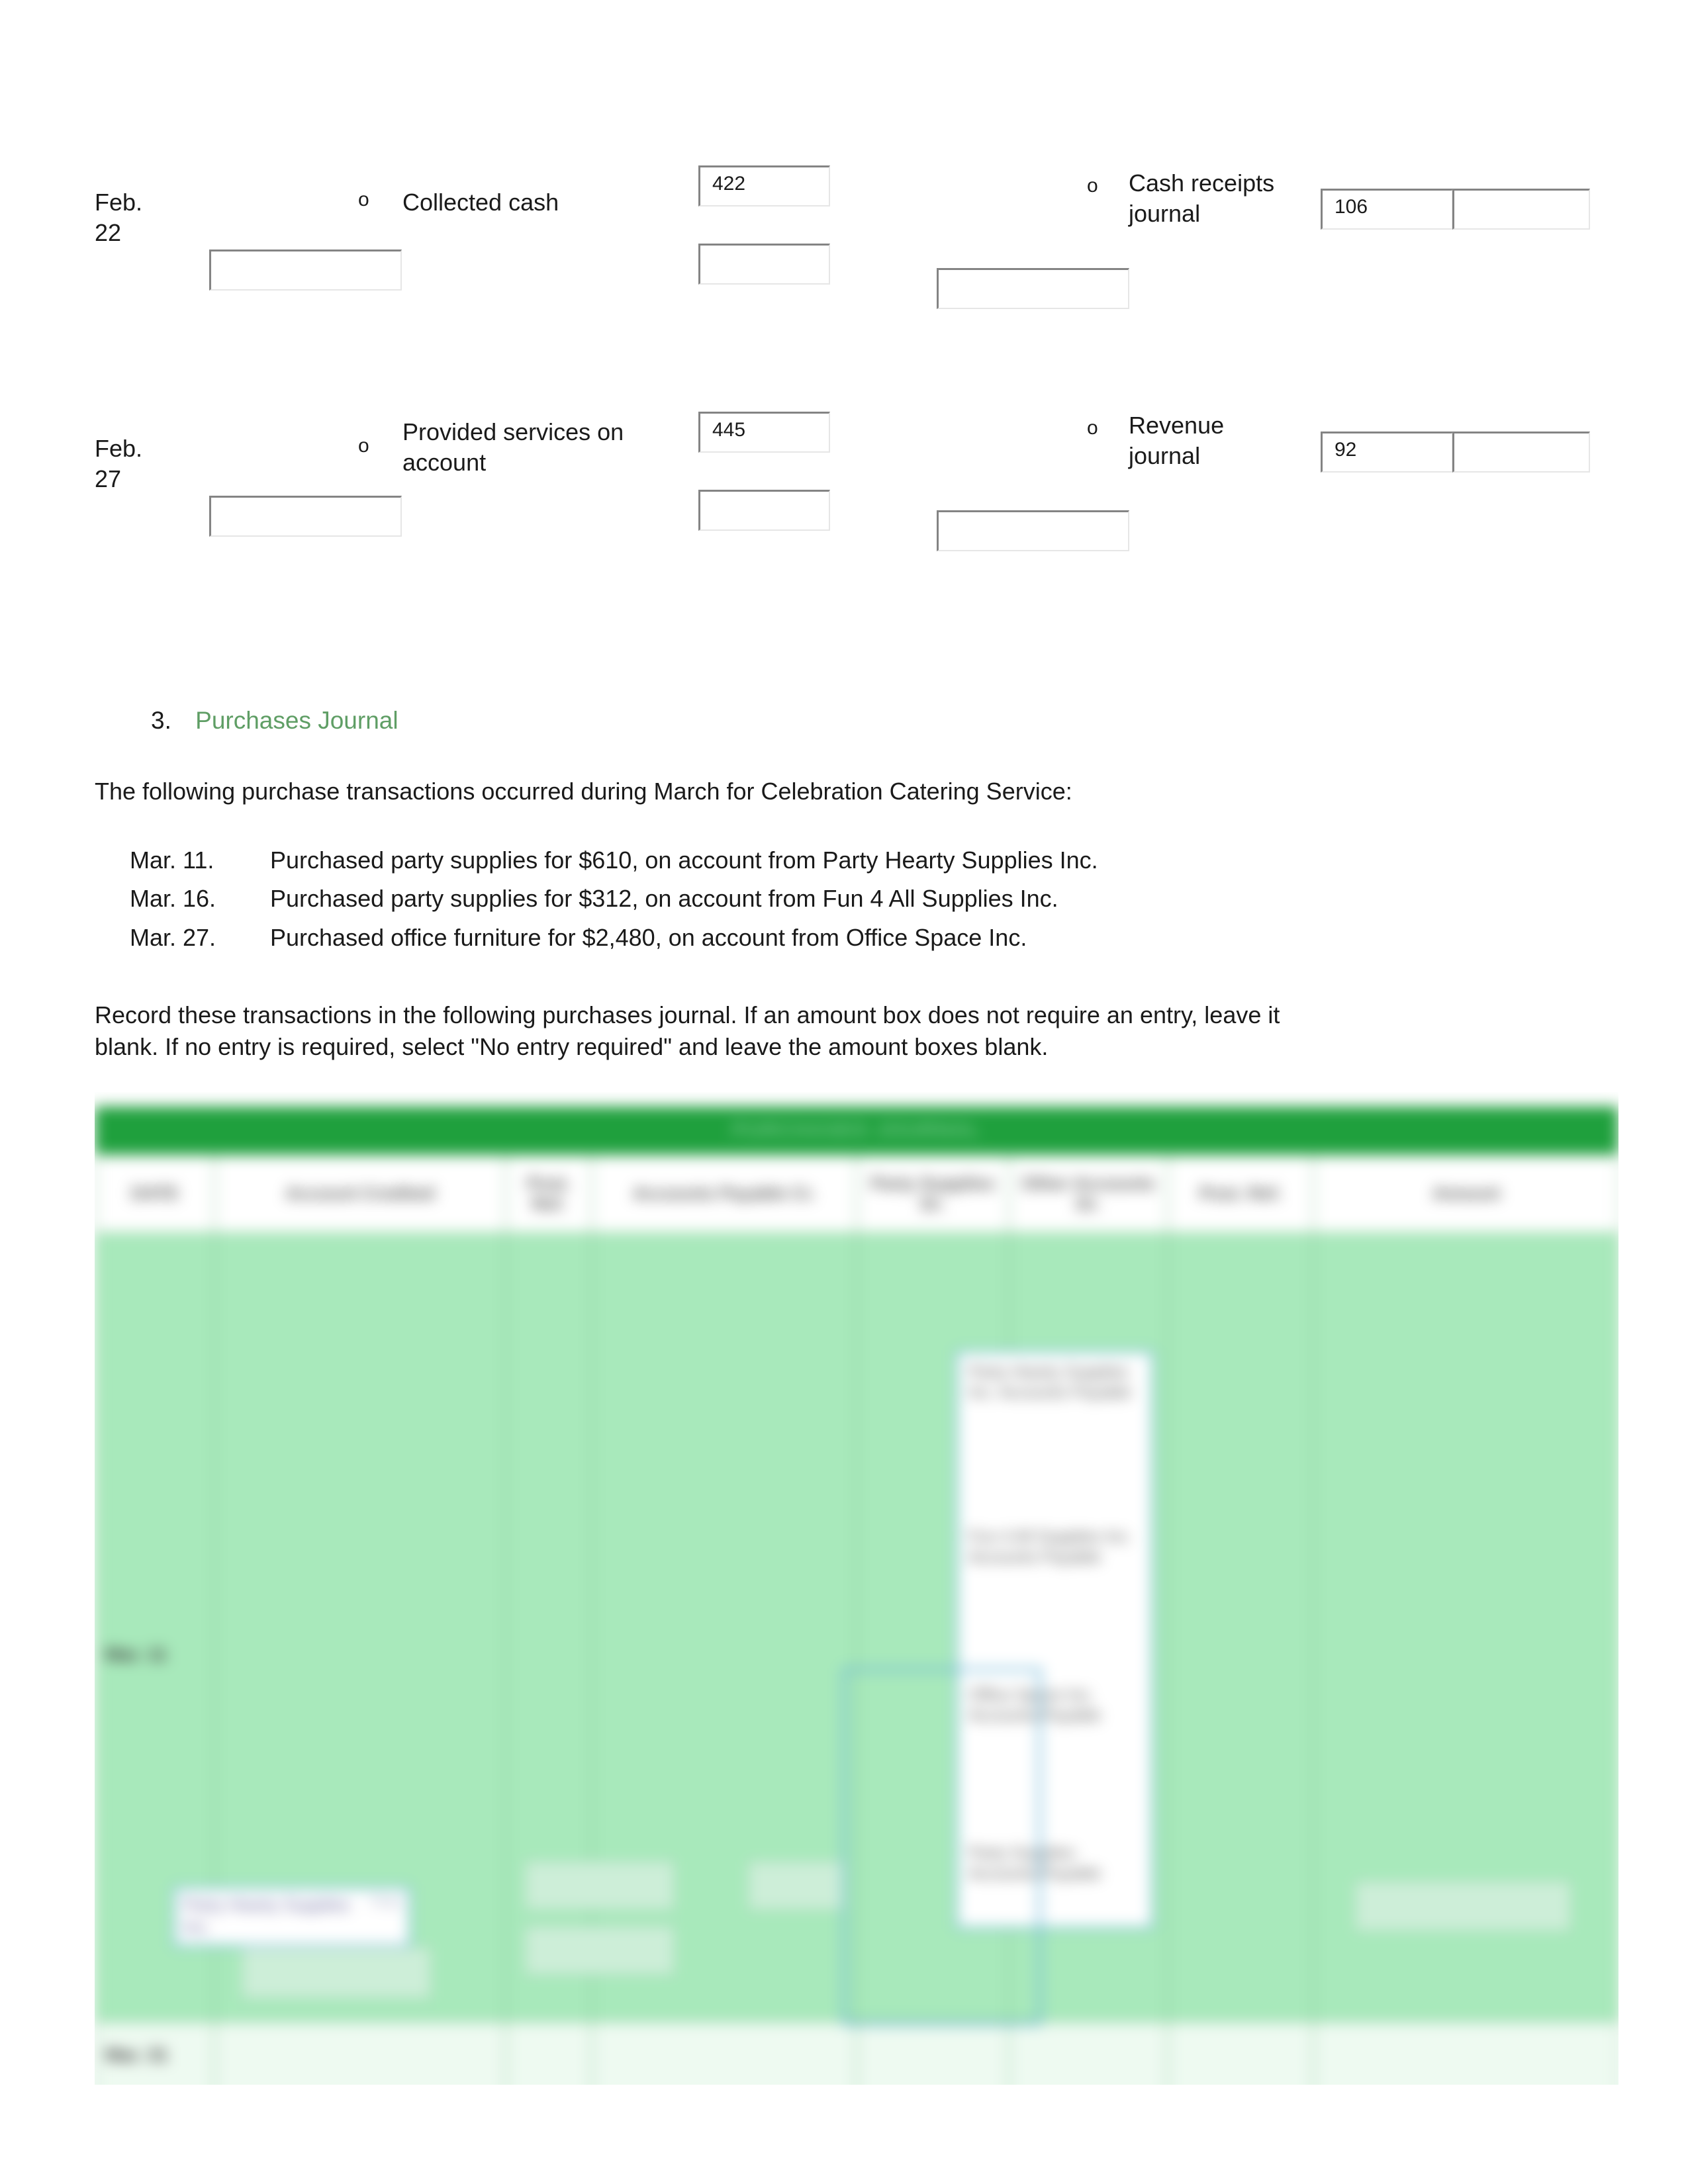  I want to click on journal-label: Revenue journal, so click(1177, 441).